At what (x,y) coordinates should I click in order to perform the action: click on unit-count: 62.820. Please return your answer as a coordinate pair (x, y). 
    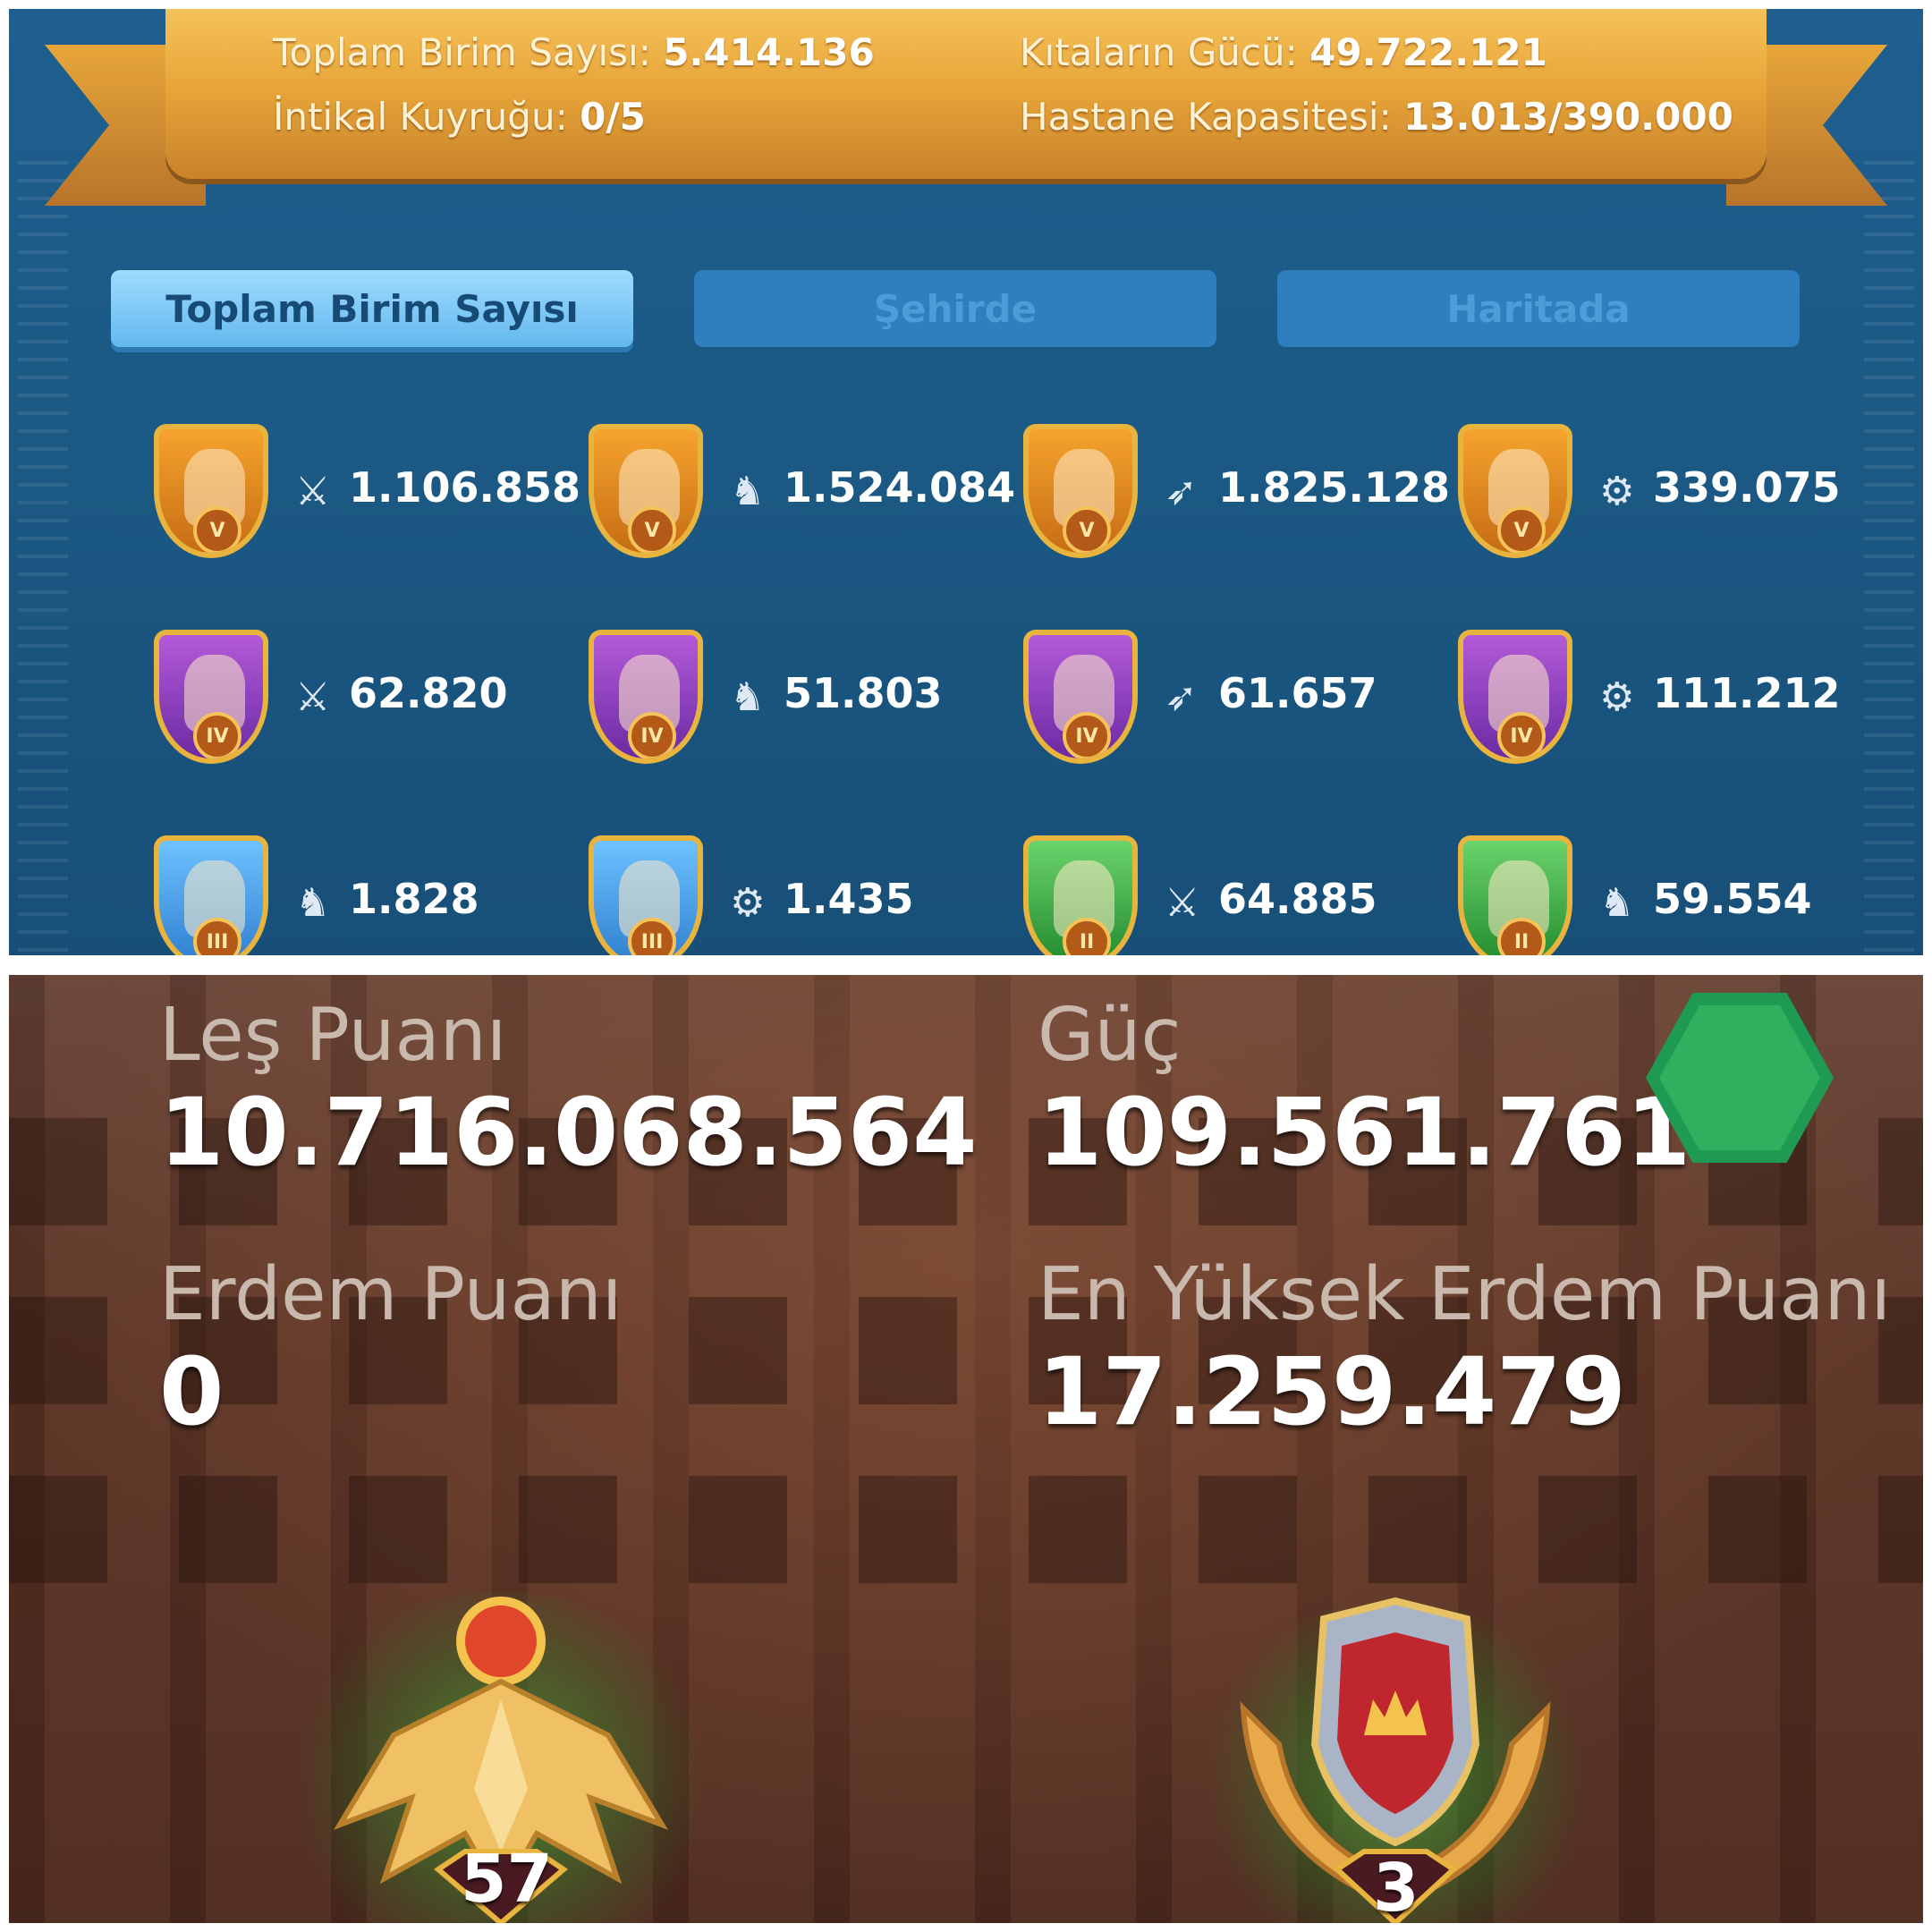
    Looking at the image, I should click on (428, 693).